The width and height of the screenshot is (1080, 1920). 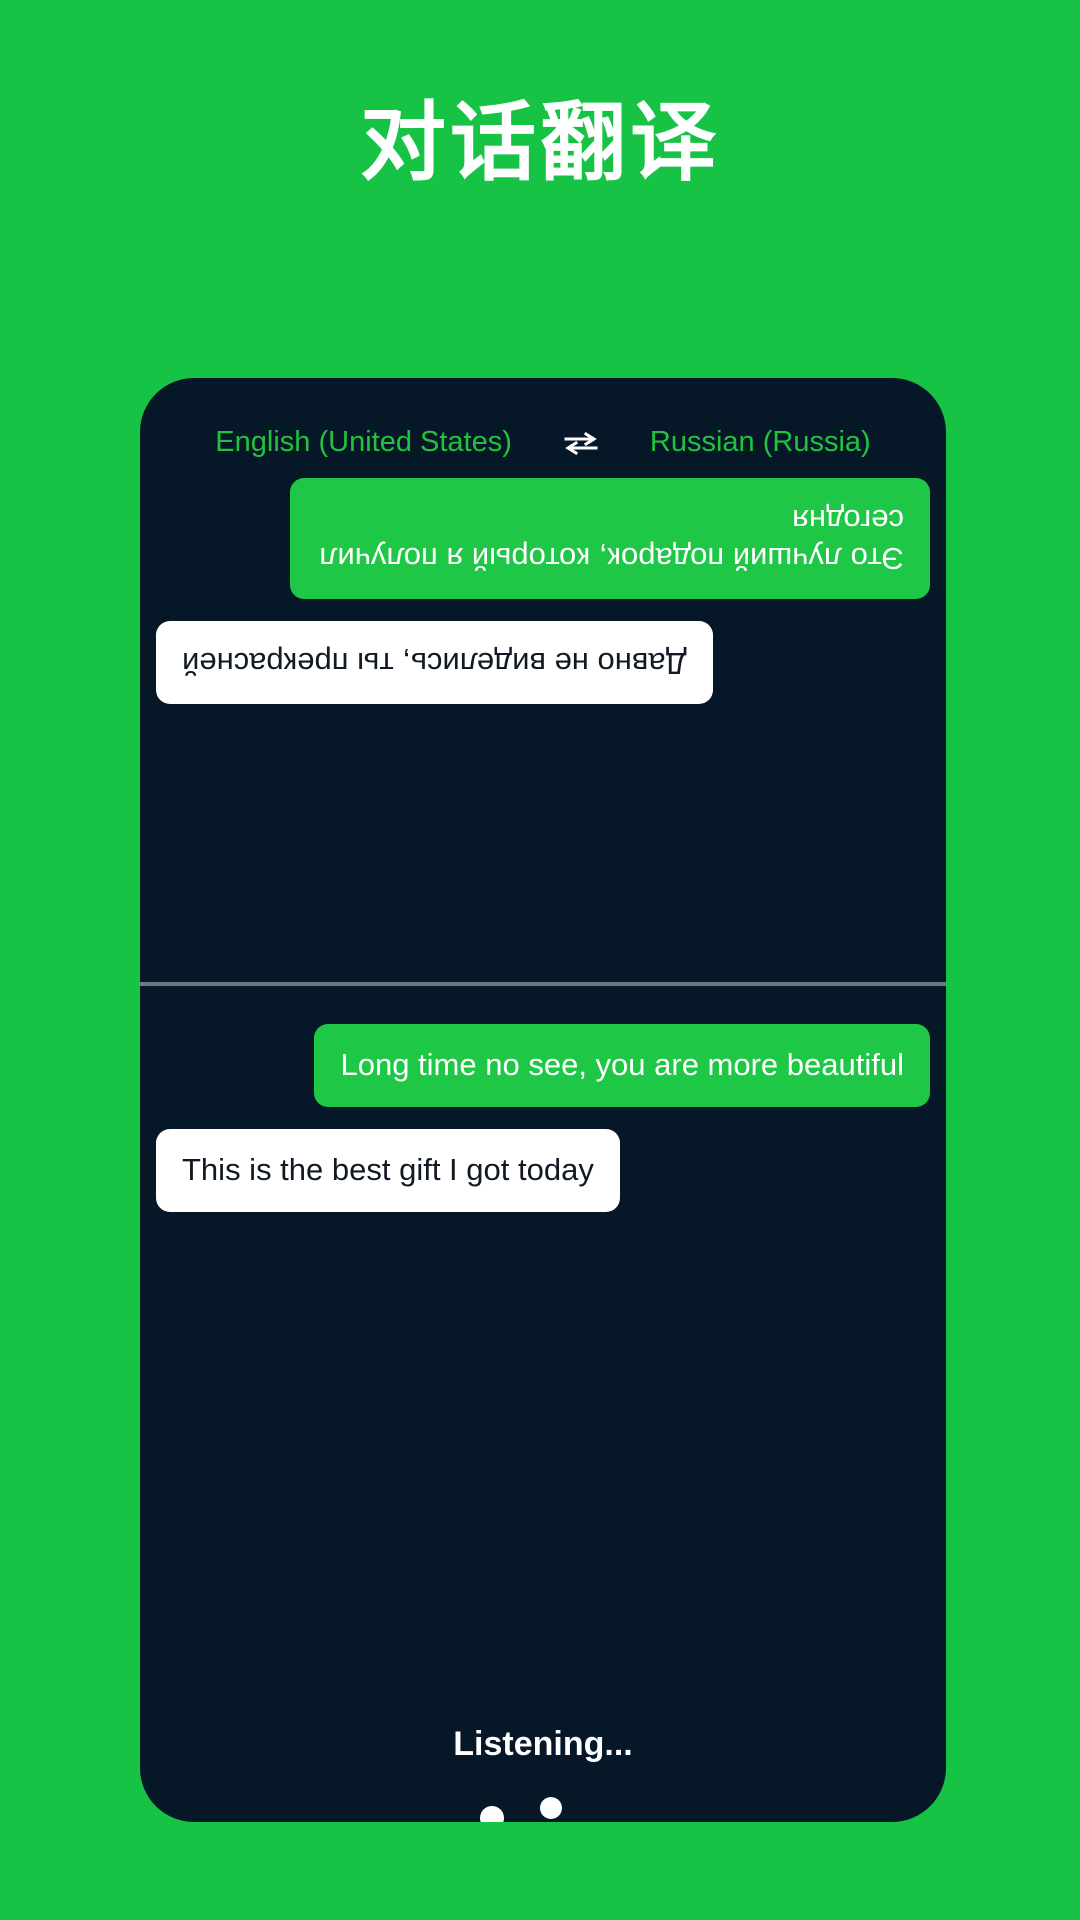 I want to click on audio-waveform-visualizer, so click(x=543, y=1802).